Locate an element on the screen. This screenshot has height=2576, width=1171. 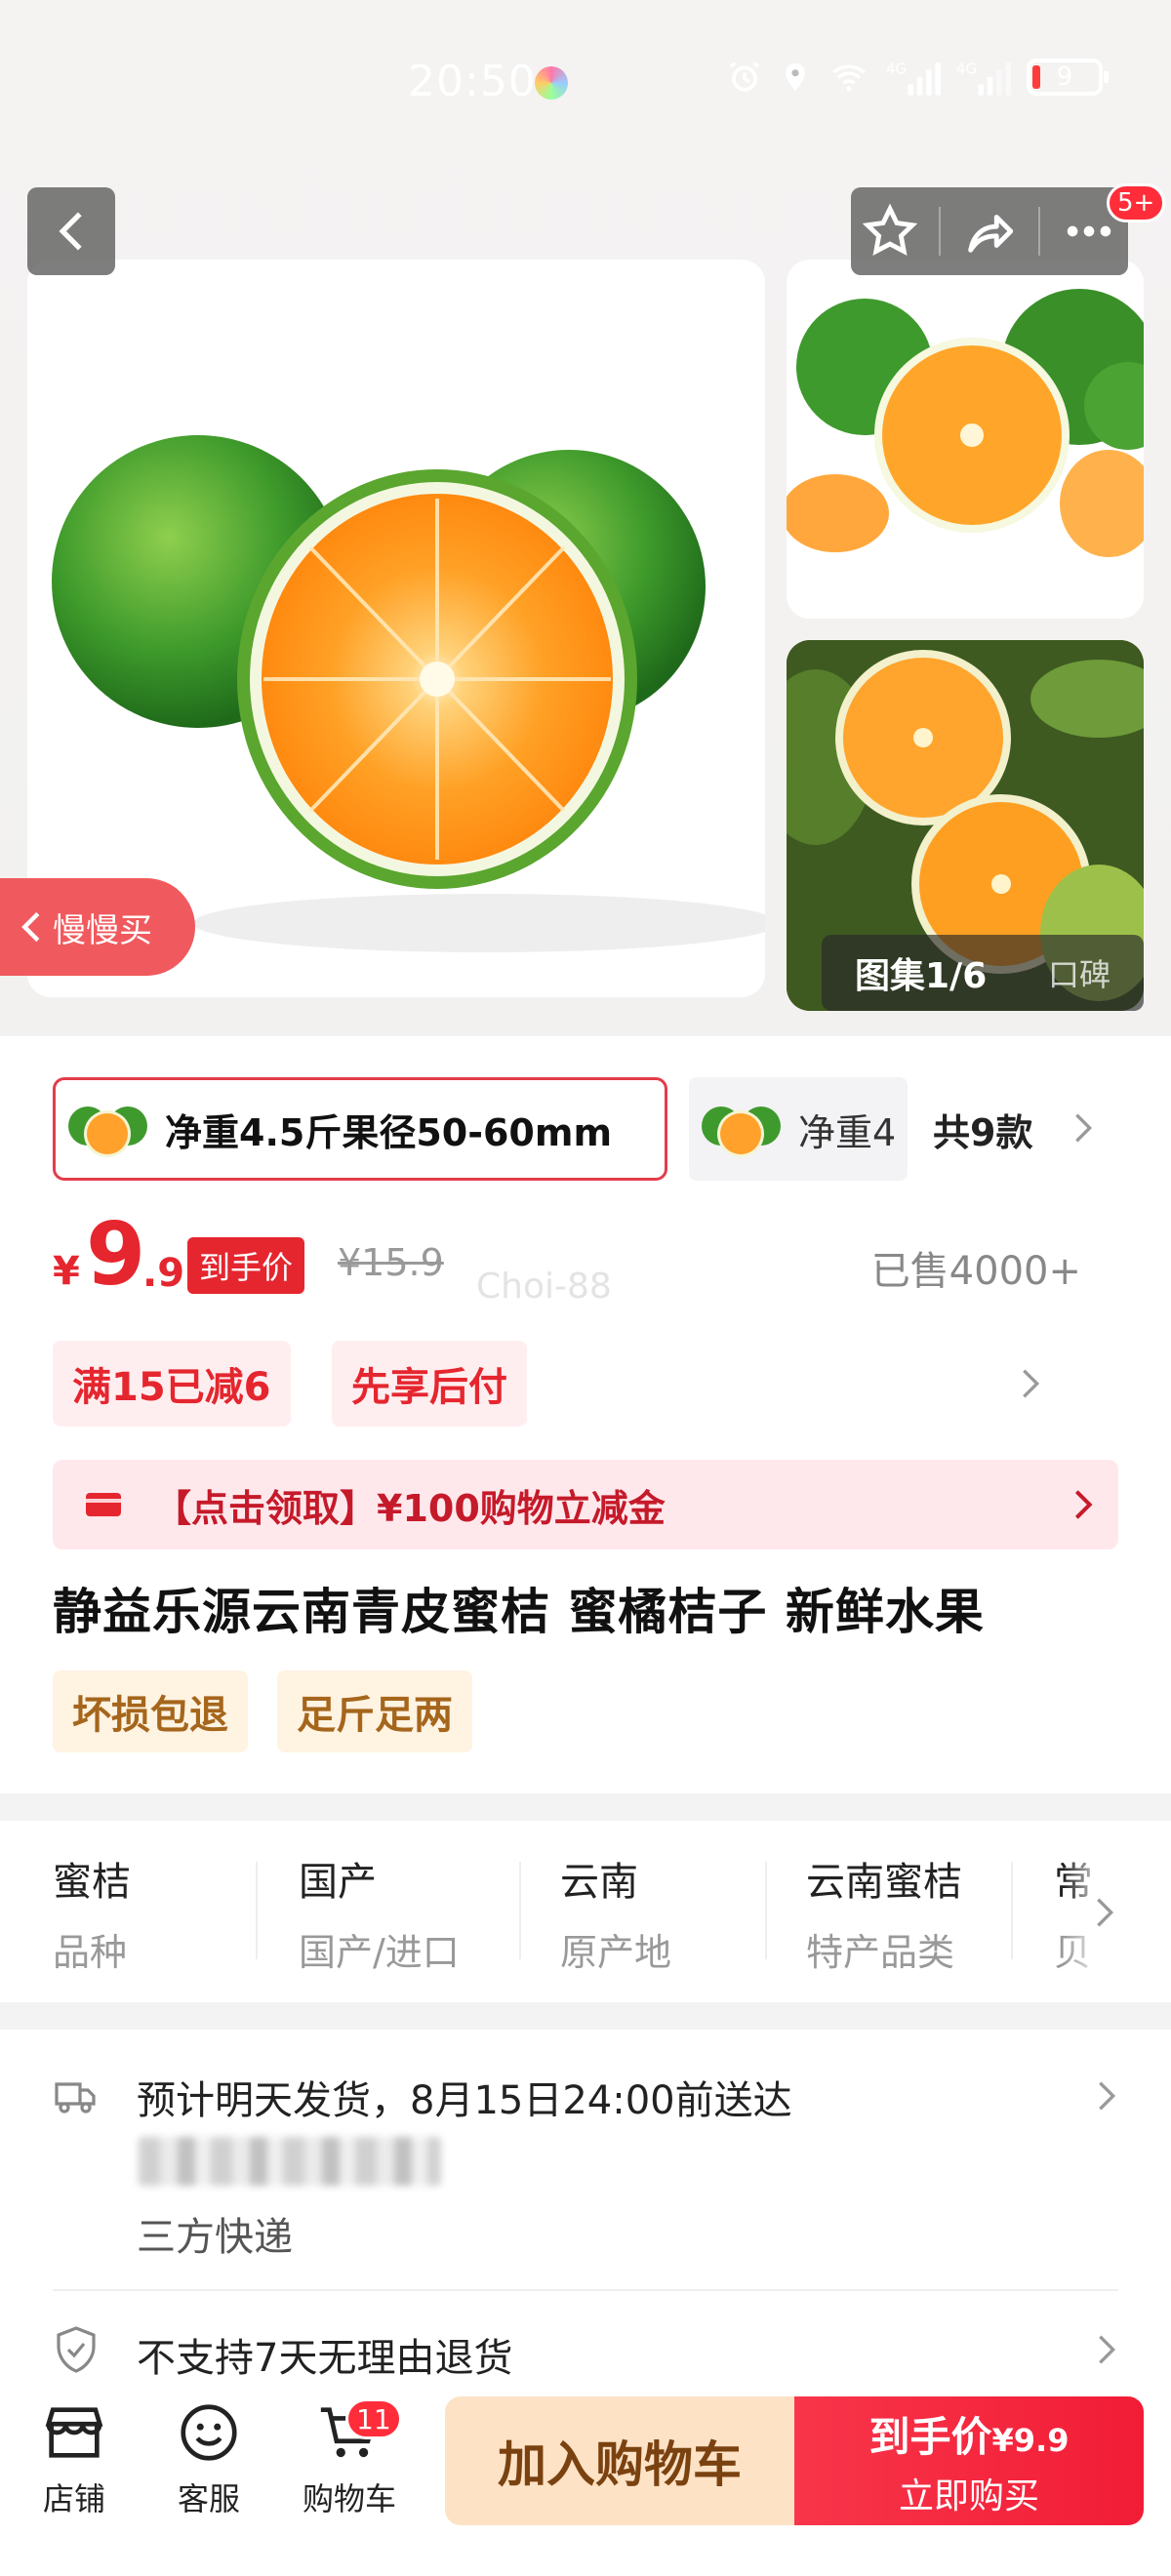
original-price: ¥15.9 is located at coordinates (391, 1262).